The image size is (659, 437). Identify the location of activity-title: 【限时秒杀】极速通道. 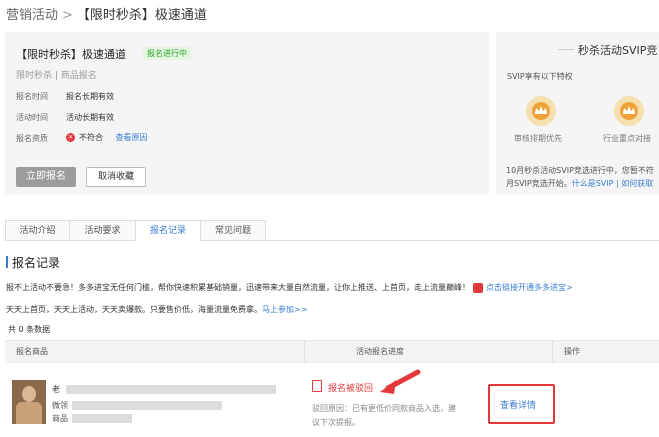
(71, 54).